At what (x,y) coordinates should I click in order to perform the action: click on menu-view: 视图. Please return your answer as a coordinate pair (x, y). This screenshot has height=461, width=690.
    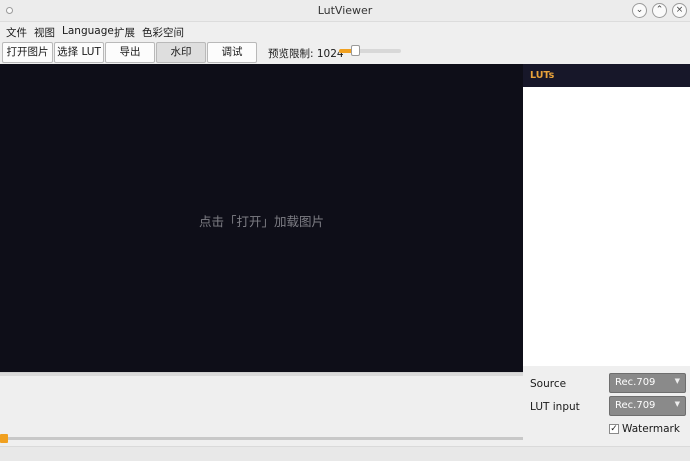
    Looking at the image, I should click on (44, 32).